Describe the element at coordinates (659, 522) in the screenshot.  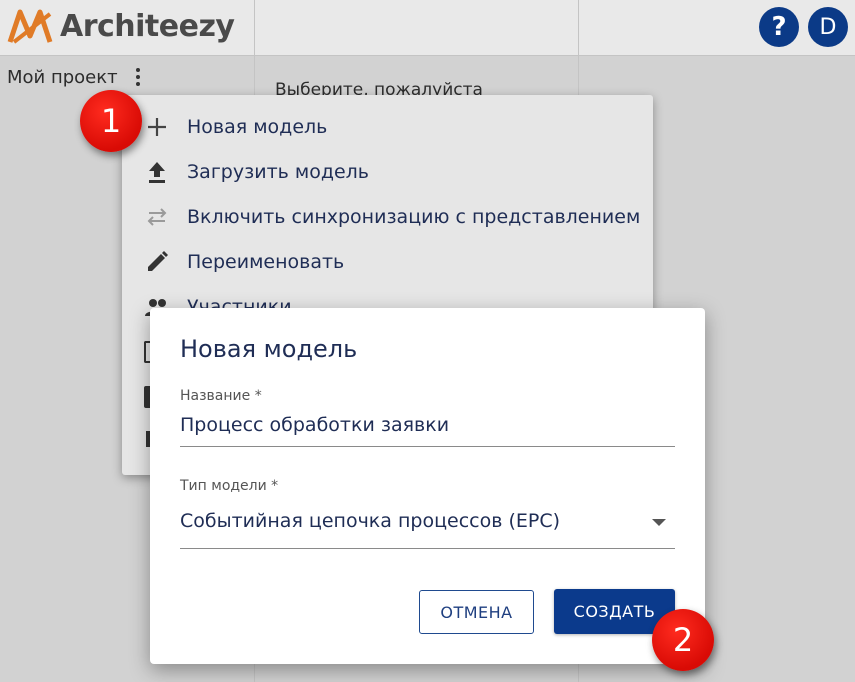
I see `chevron-down-icon` at that location.